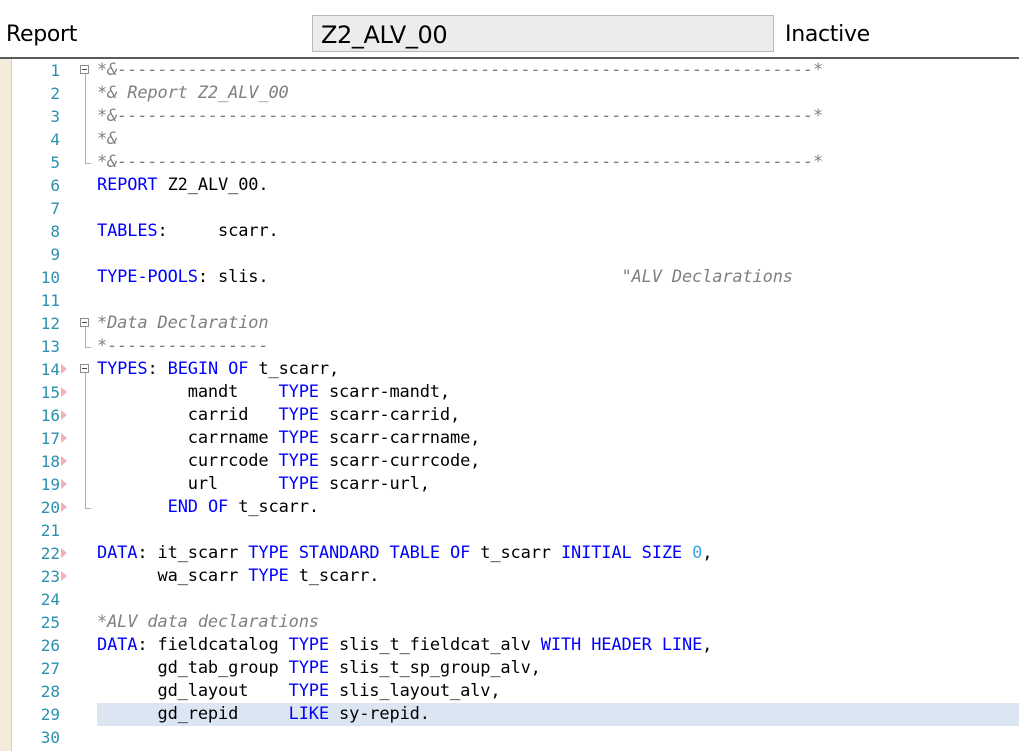  What do you see at coordinates (558, 507) in the screenshot?
I see `code-line-area: END OF t_scarr.` at bounding box center [558, 507].